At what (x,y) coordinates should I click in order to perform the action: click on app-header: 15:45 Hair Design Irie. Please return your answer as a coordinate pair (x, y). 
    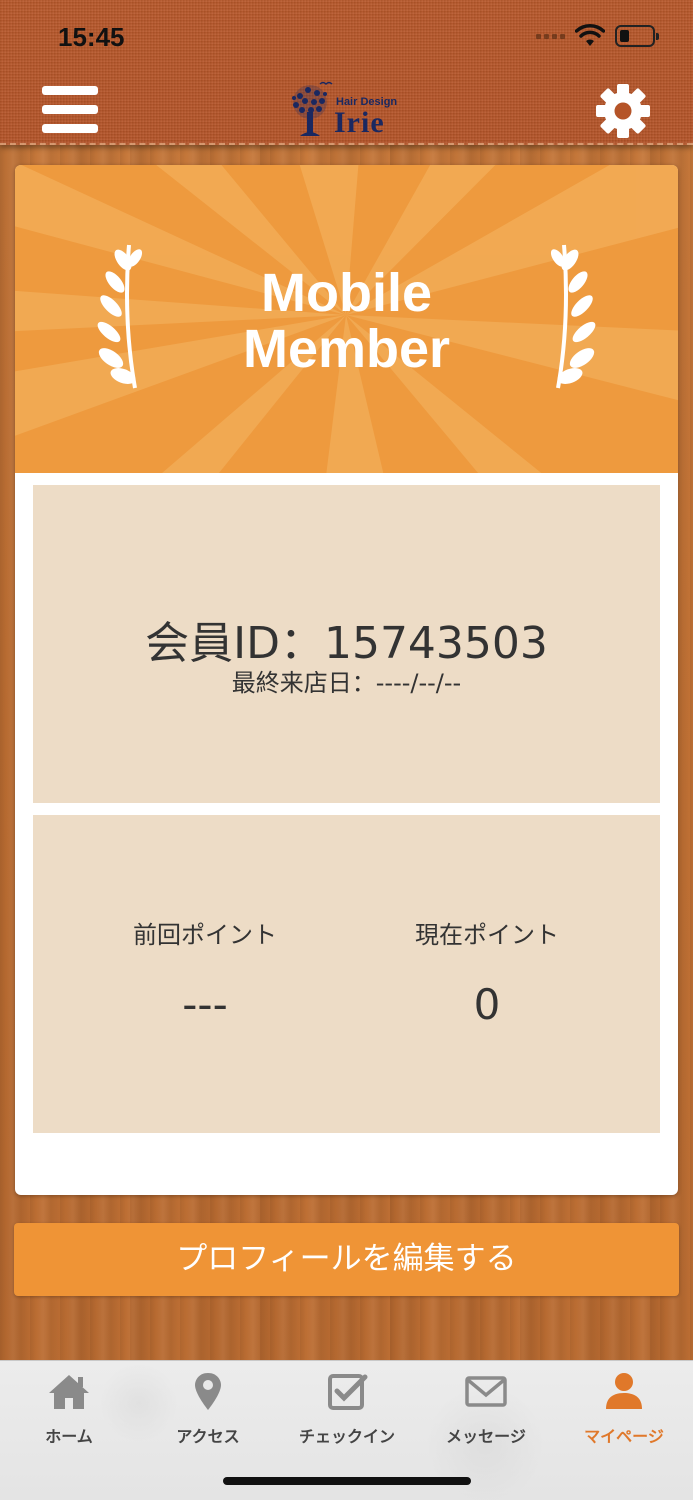
    Looking at the image, I should click on (346, 72).